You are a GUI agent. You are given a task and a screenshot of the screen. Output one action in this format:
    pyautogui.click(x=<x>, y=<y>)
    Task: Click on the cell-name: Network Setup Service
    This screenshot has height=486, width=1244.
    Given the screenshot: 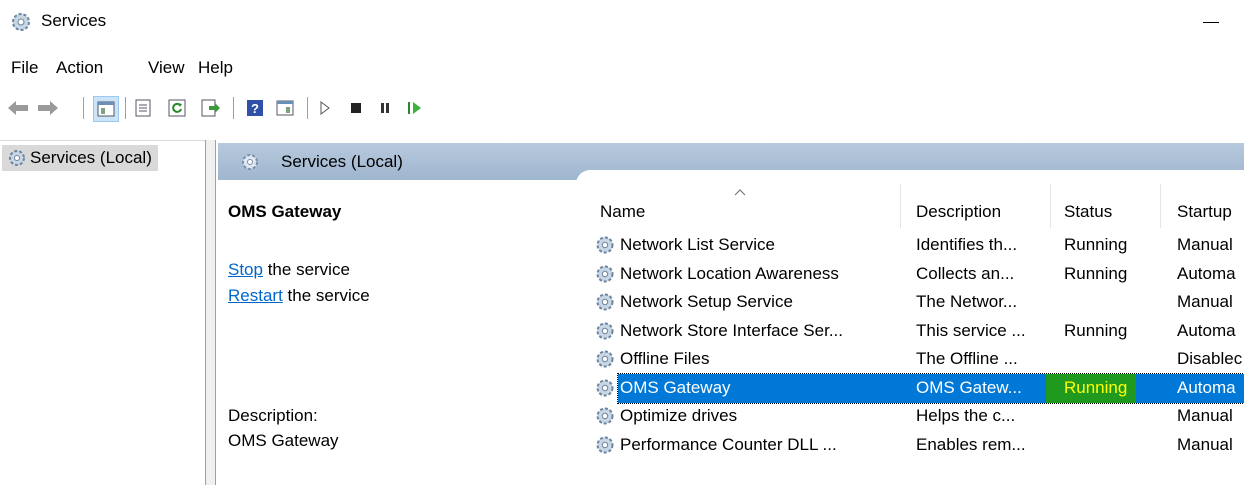 What is the action you would take?
    pyautogui.click(x=706, y=301)
    